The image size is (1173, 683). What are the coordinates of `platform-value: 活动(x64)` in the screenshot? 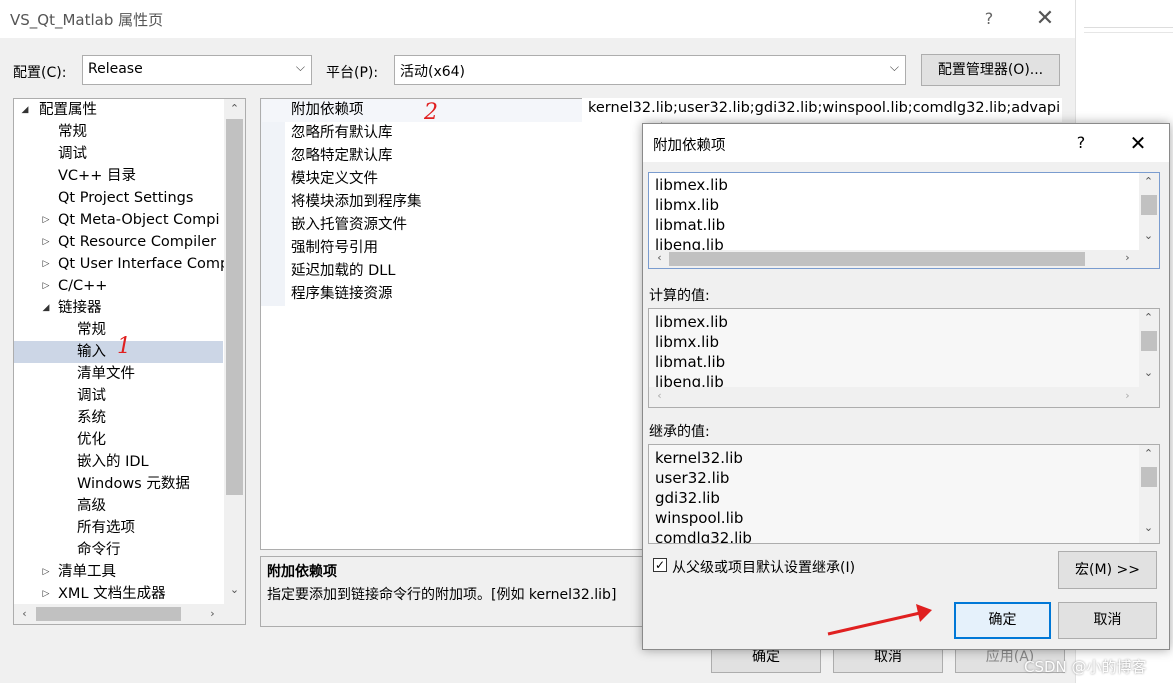 It's located at (433, 72).